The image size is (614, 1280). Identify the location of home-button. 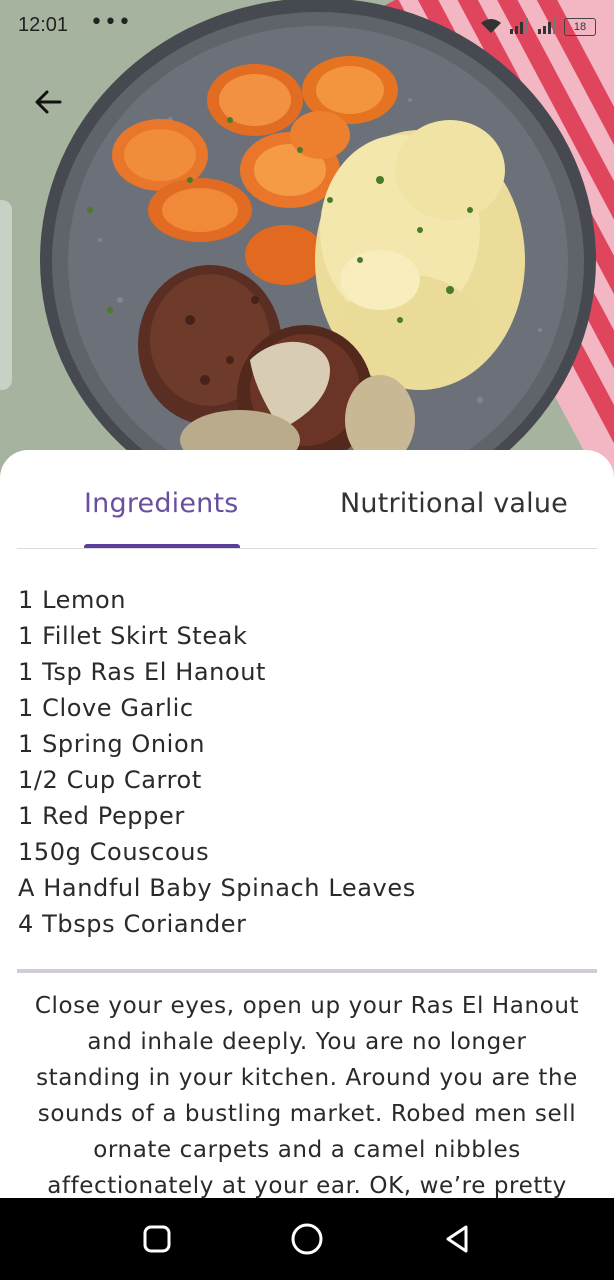
(307, 1239).